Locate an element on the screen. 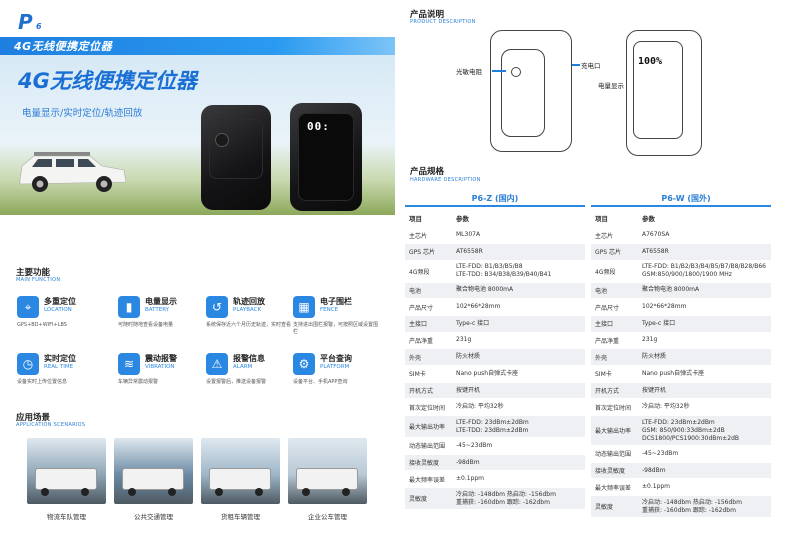 The width and height of the screenshot is (790, 553). feature-desc: 系统保存近六个月历史轨迹，实时查看 is located at coordinates (249, 325).